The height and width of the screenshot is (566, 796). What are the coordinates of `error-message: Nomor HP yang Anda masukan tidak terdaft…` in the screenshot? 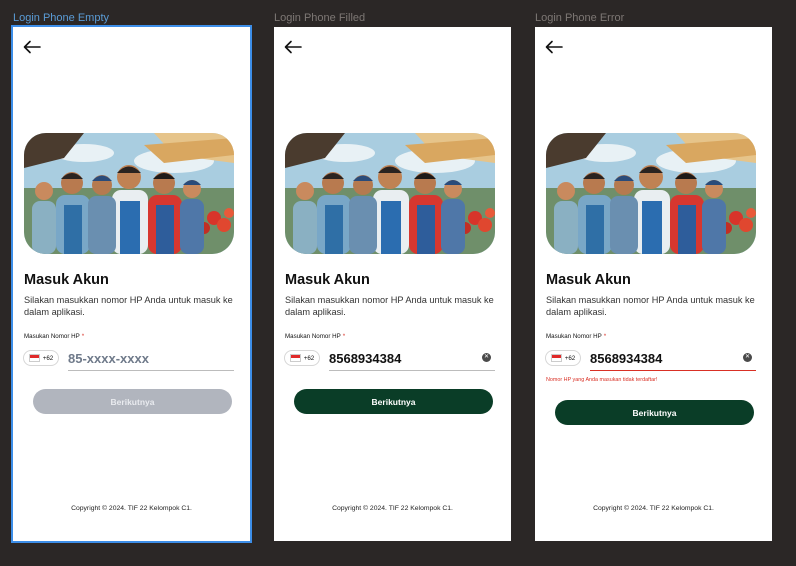 It's located at (602, 380).